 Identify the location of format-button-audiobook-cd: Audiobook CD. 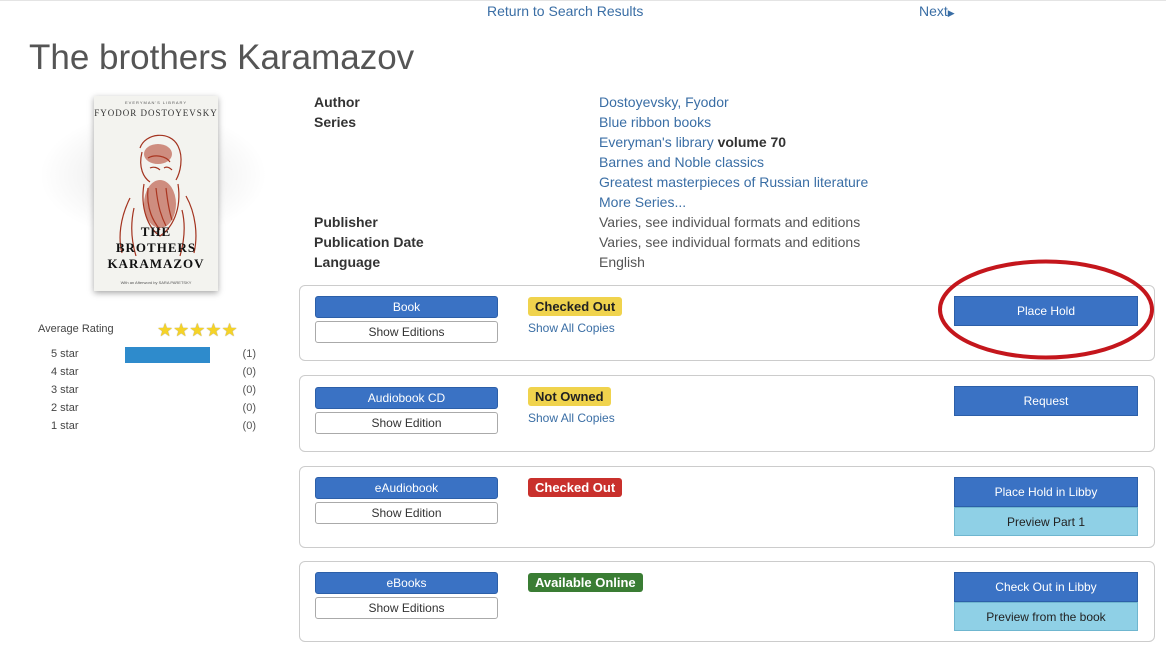
(406, 398).